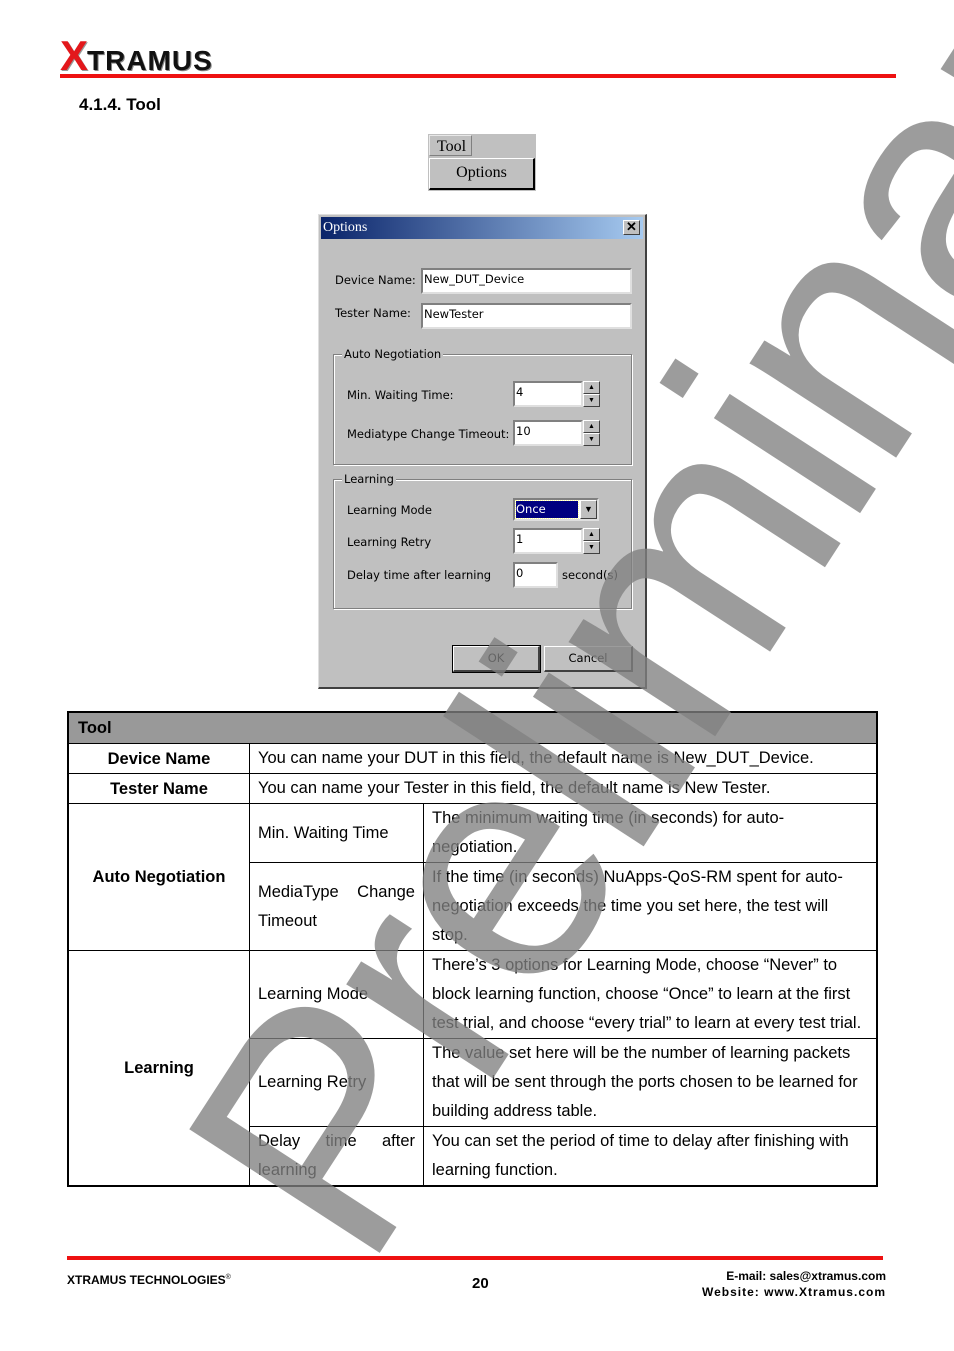 The image size is (954, 1351). I want to click on row-label-device-name: Device Name, so click(158, 758).